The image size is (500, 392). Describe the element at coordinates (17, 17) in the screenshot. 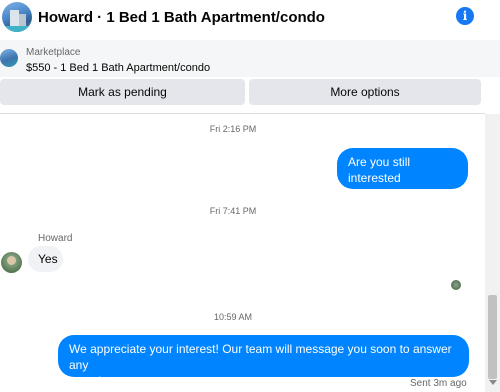

I see `listing-avatar` at that location.